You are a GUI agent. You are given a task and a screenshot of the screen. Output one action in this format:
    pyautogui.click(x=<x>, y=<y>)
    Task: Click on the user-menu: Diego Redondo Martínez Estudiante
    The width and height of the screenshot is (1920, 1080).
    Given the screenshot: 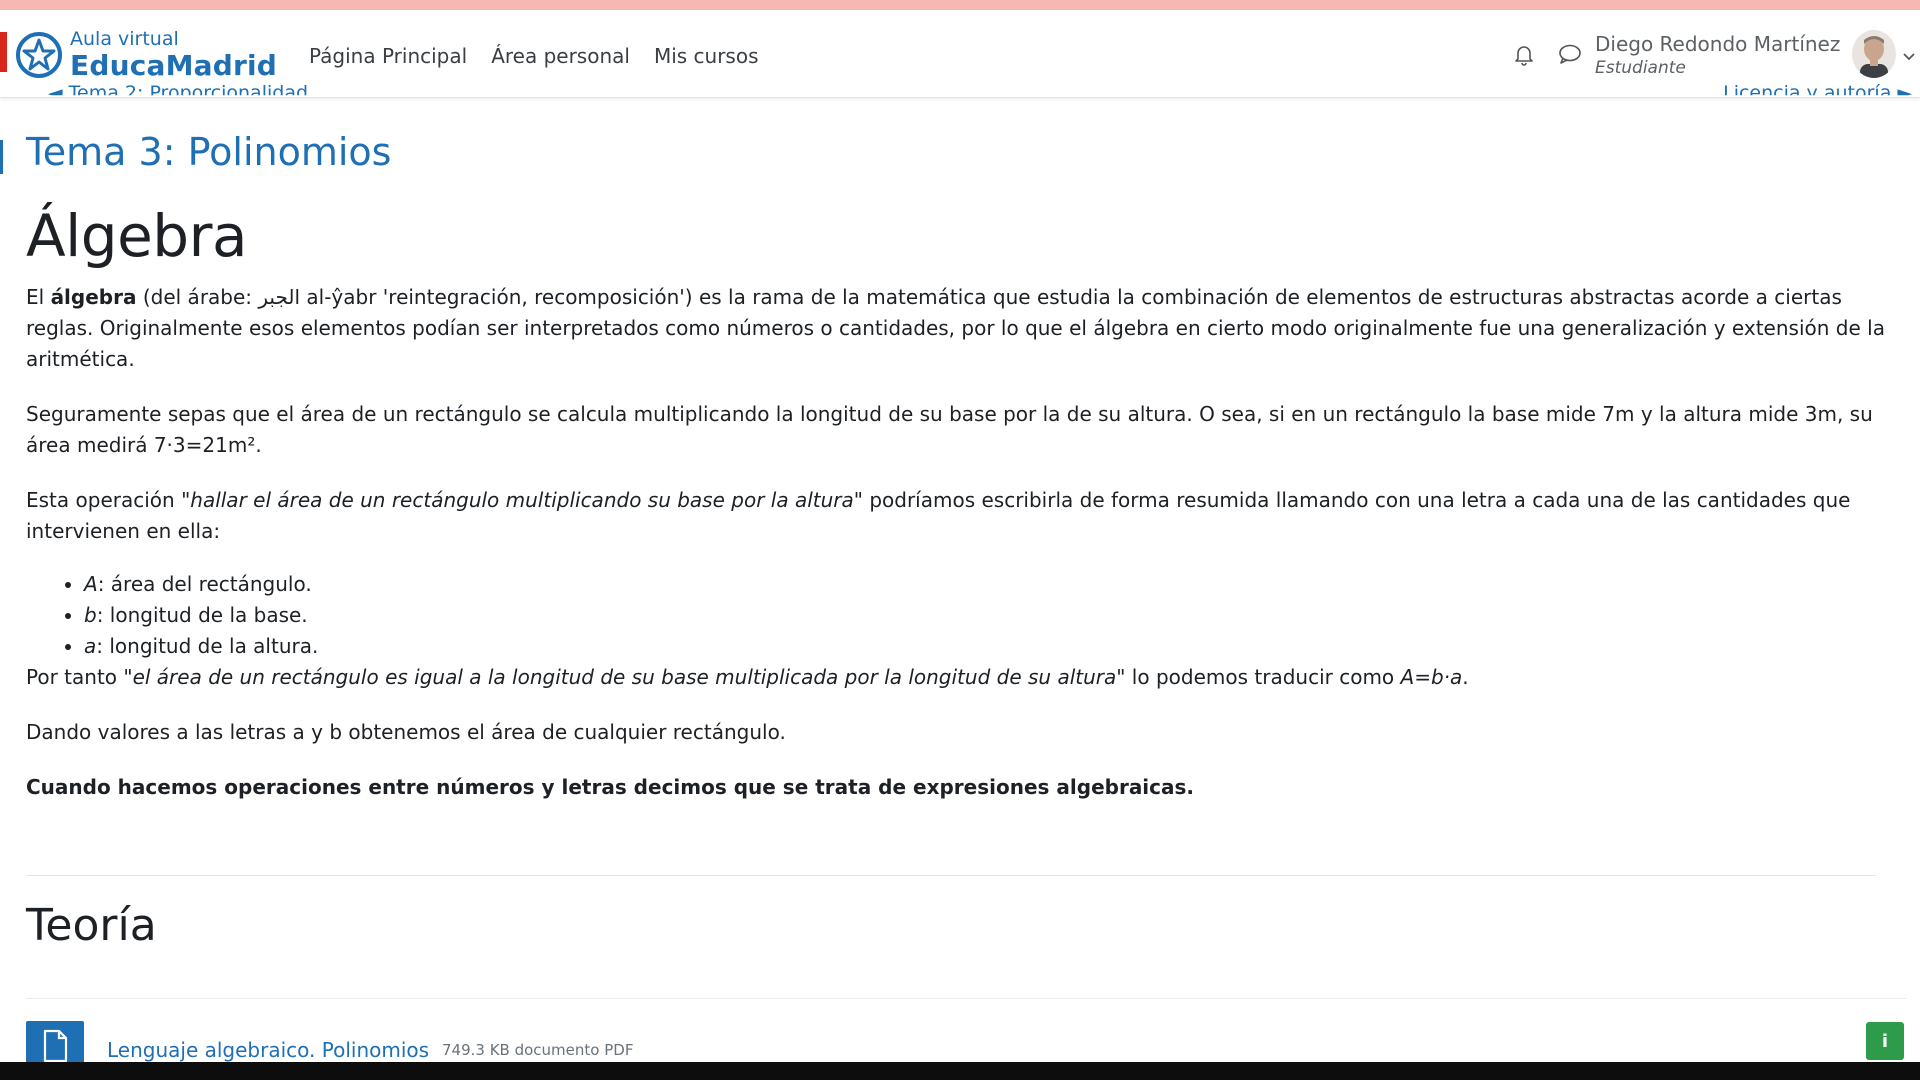 What is the action you would take?
    pyautogui.click(x=1717, y=55)
    